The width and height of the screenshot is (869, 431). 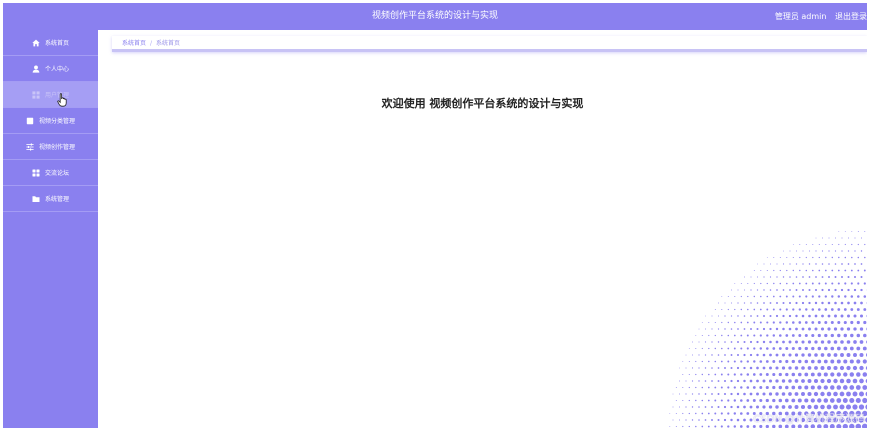 What do you see at coordinates (818, 16) in the screenshot?
I see `user-area: 管理员 admin 退出登录` at bounding box center [818, 16].